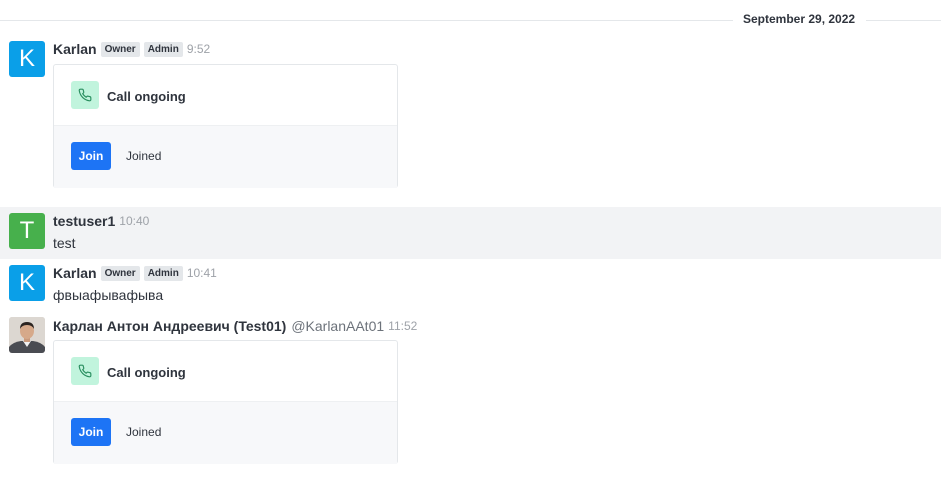 The image size is (941, 478). What do you see at coordinates (337, 326) in the screenshot?
I see `user-handle: @KarlanAAt01` at bounding box center [337, 326].